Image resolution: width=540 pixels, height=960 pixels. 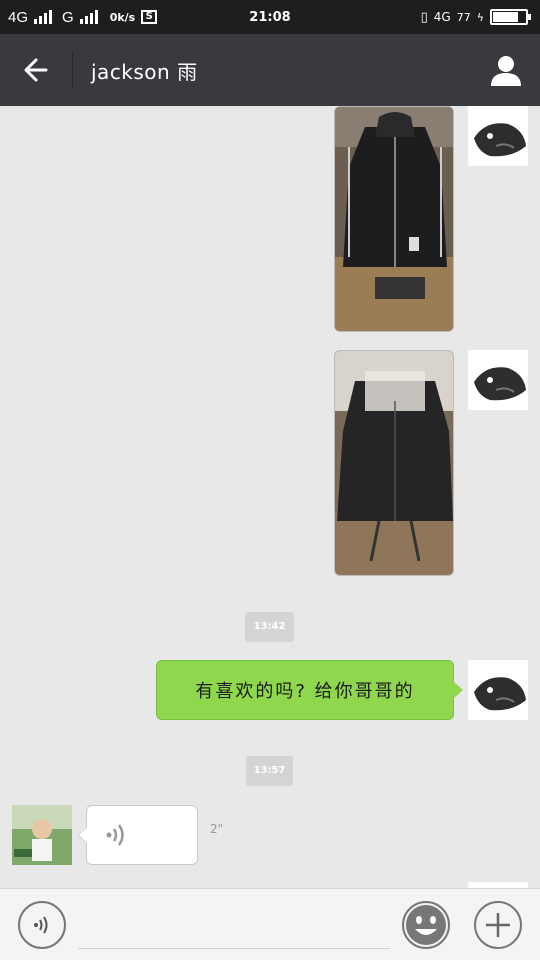 What do you see at coordinates (424, 17) in the screenshot?
I see `vibrate-icon: ▯` at bounding box center [424, 17].